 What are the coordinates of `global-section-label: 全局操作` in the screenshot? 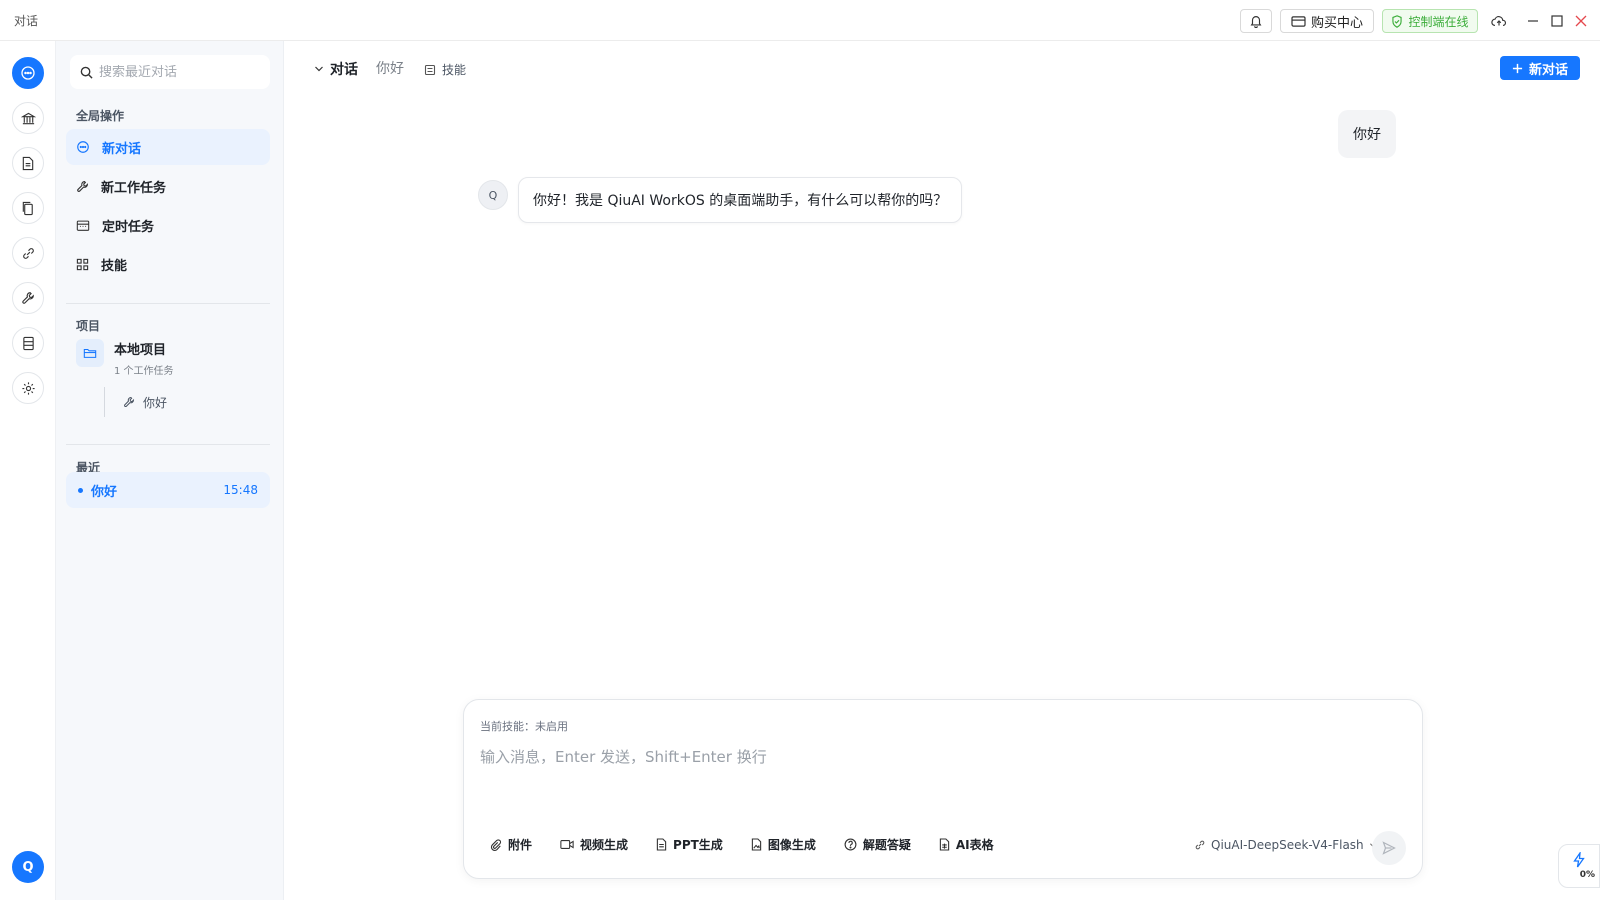 It's located at (100, 116).